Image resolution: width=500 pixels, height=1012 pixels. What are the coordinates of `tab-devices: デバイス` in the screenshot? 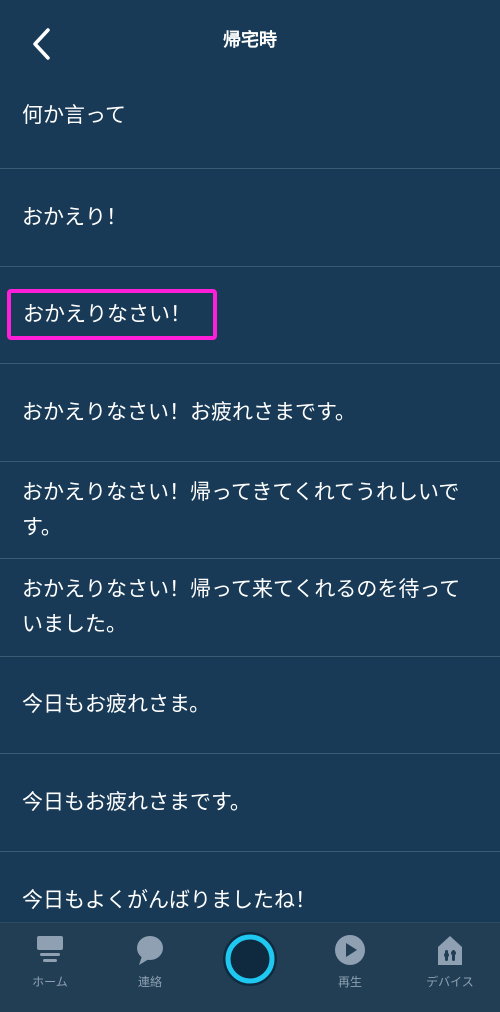 It's located at (450, 967).